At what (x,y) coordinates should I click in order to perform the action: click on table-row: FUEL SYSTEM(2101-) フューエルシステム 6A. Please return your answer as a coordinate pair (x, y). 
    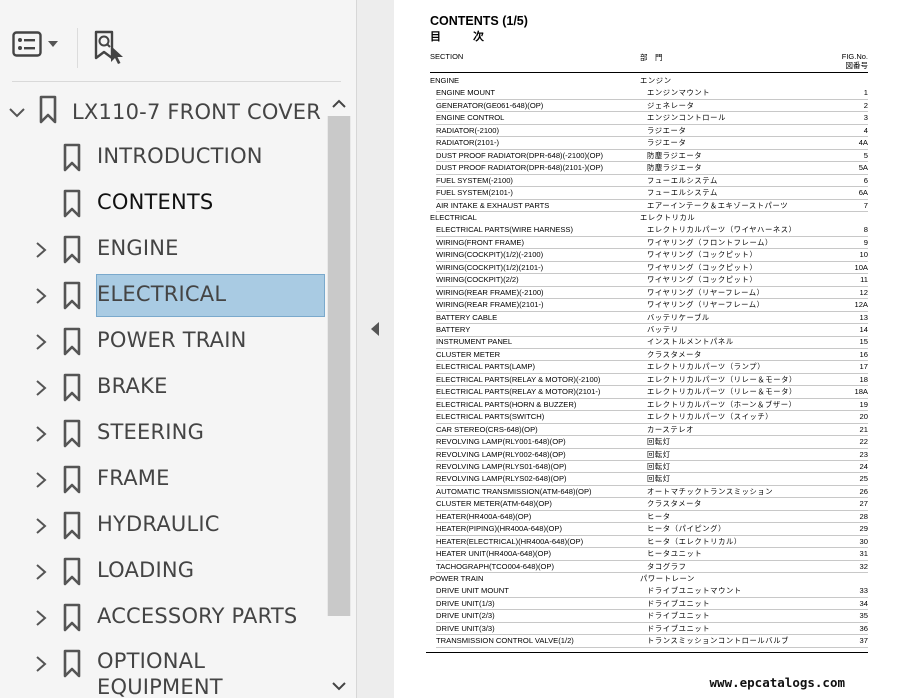
    Looking at the image, I should click on (649, 193).